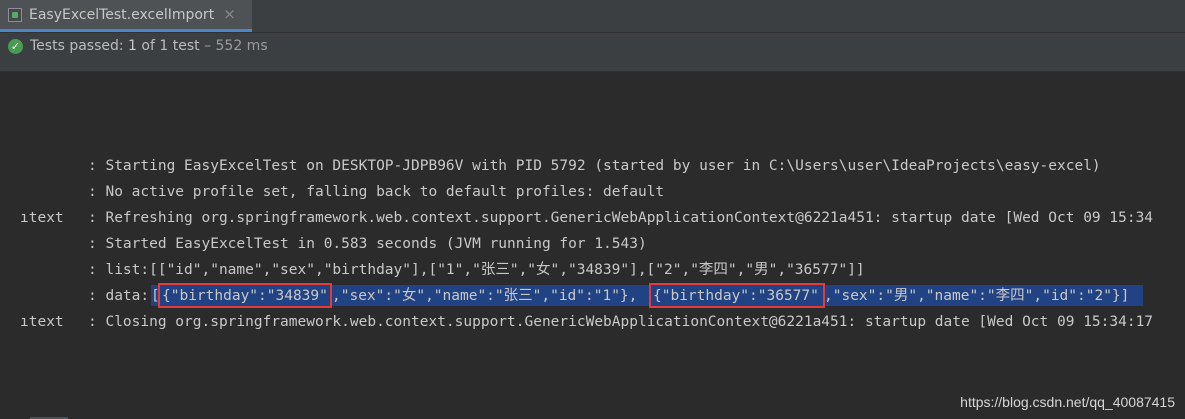 The height and width of the screenshot is (419, 1185). I want to click on log-message-prefix: : data:, so click(119, 296).